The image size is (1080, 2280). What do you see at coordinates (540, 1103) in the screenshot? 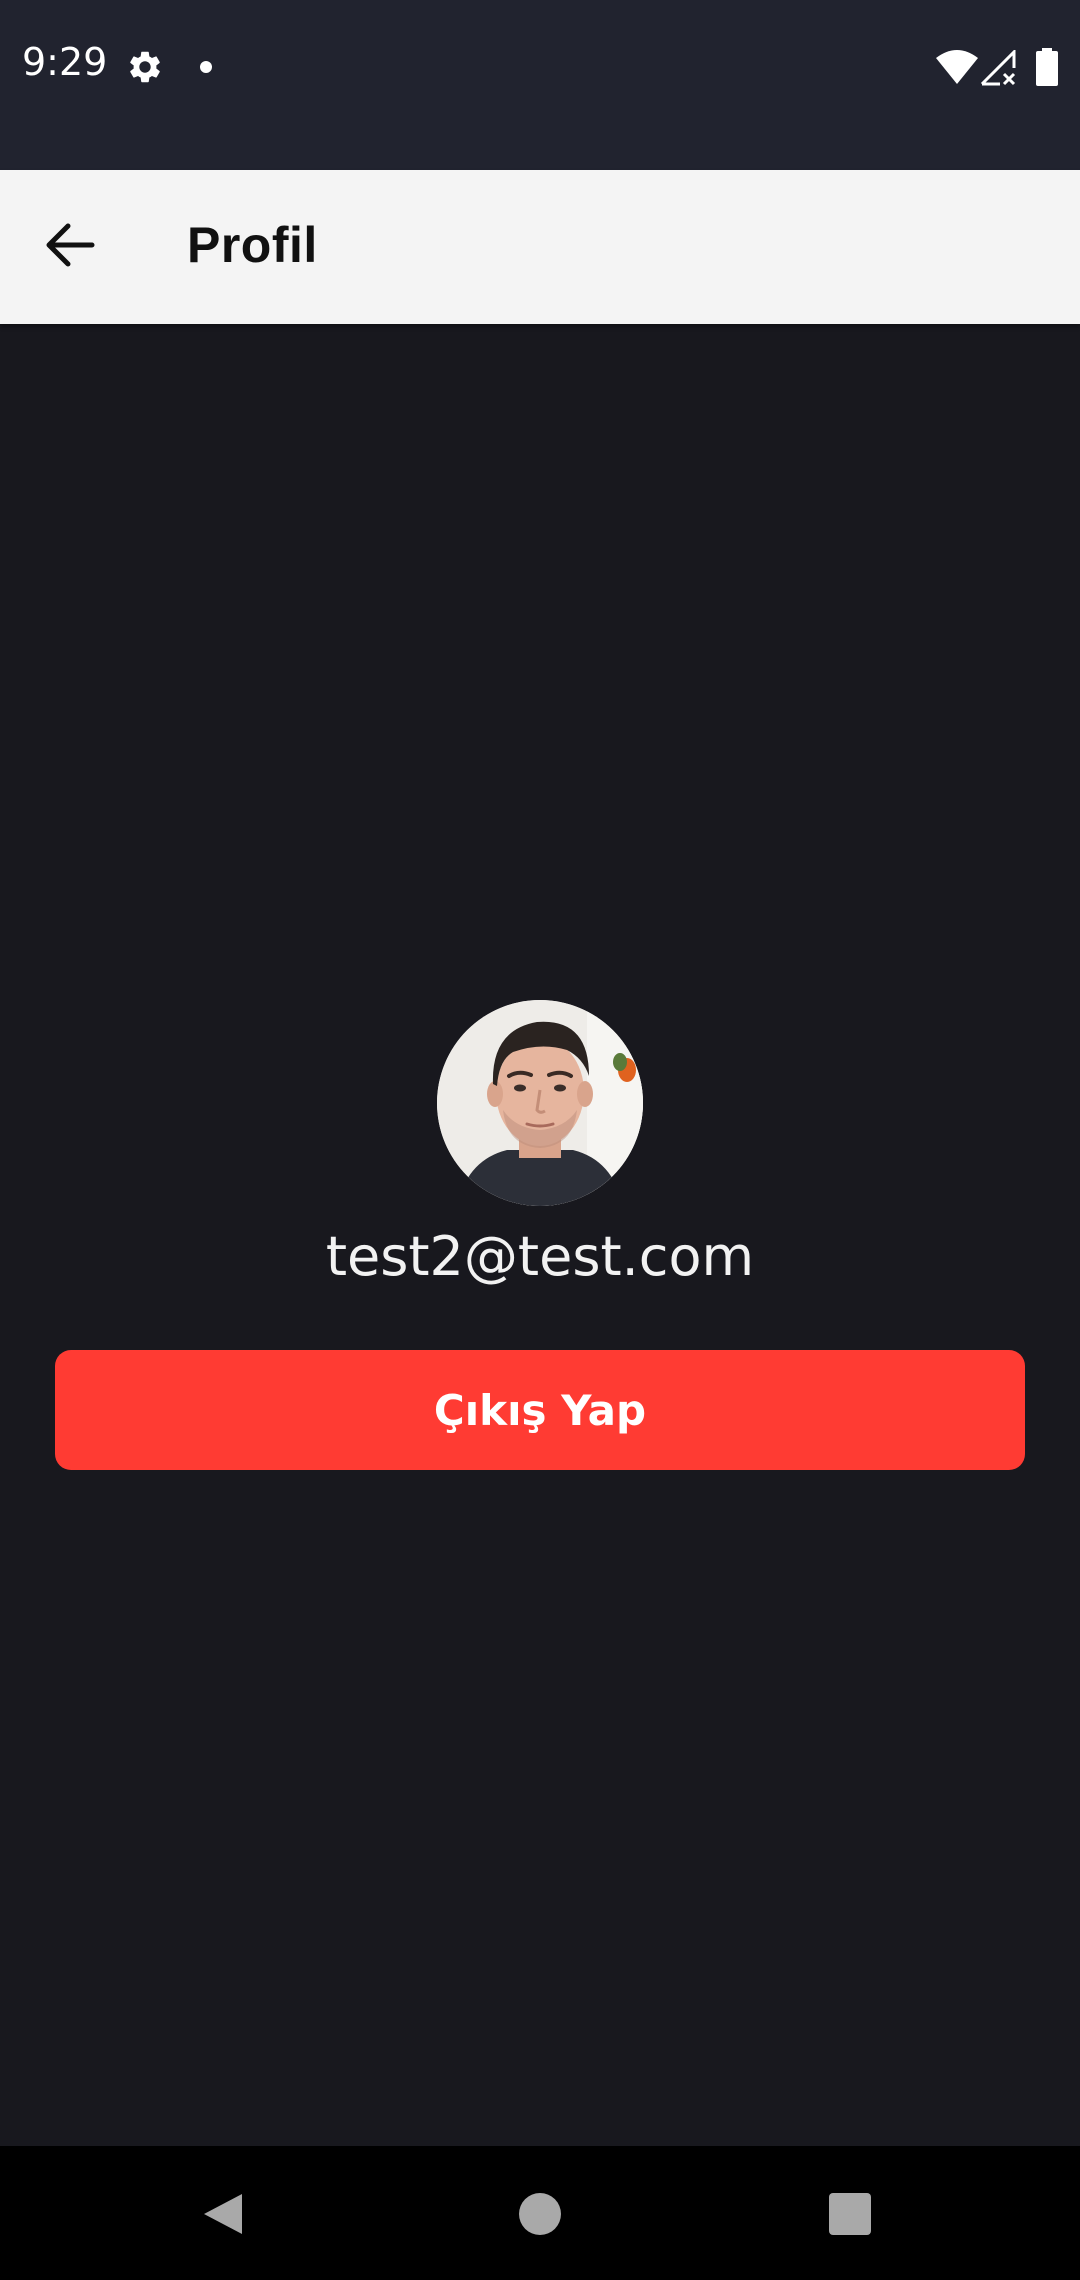
I see `avatar` at bounding box center [540, 1103].